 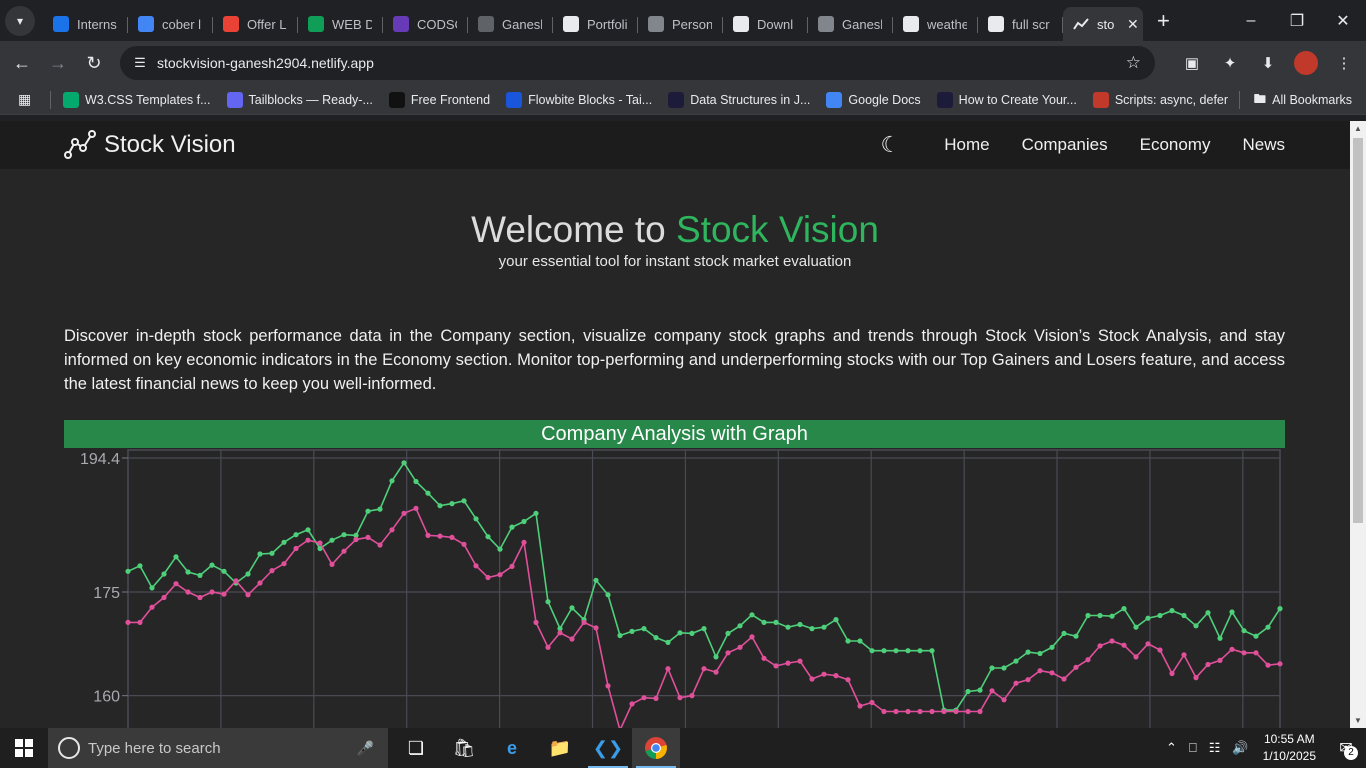 I want to click on forward-arrow-icon: →, so click(x=58, y=63).